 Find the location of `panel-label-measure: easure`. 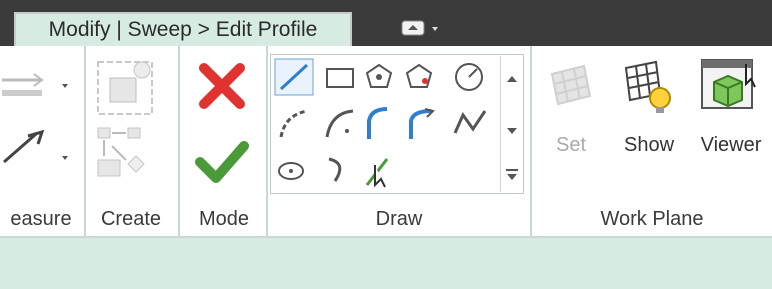

panel-label-measure: easure is located at coordinates (41, 219).